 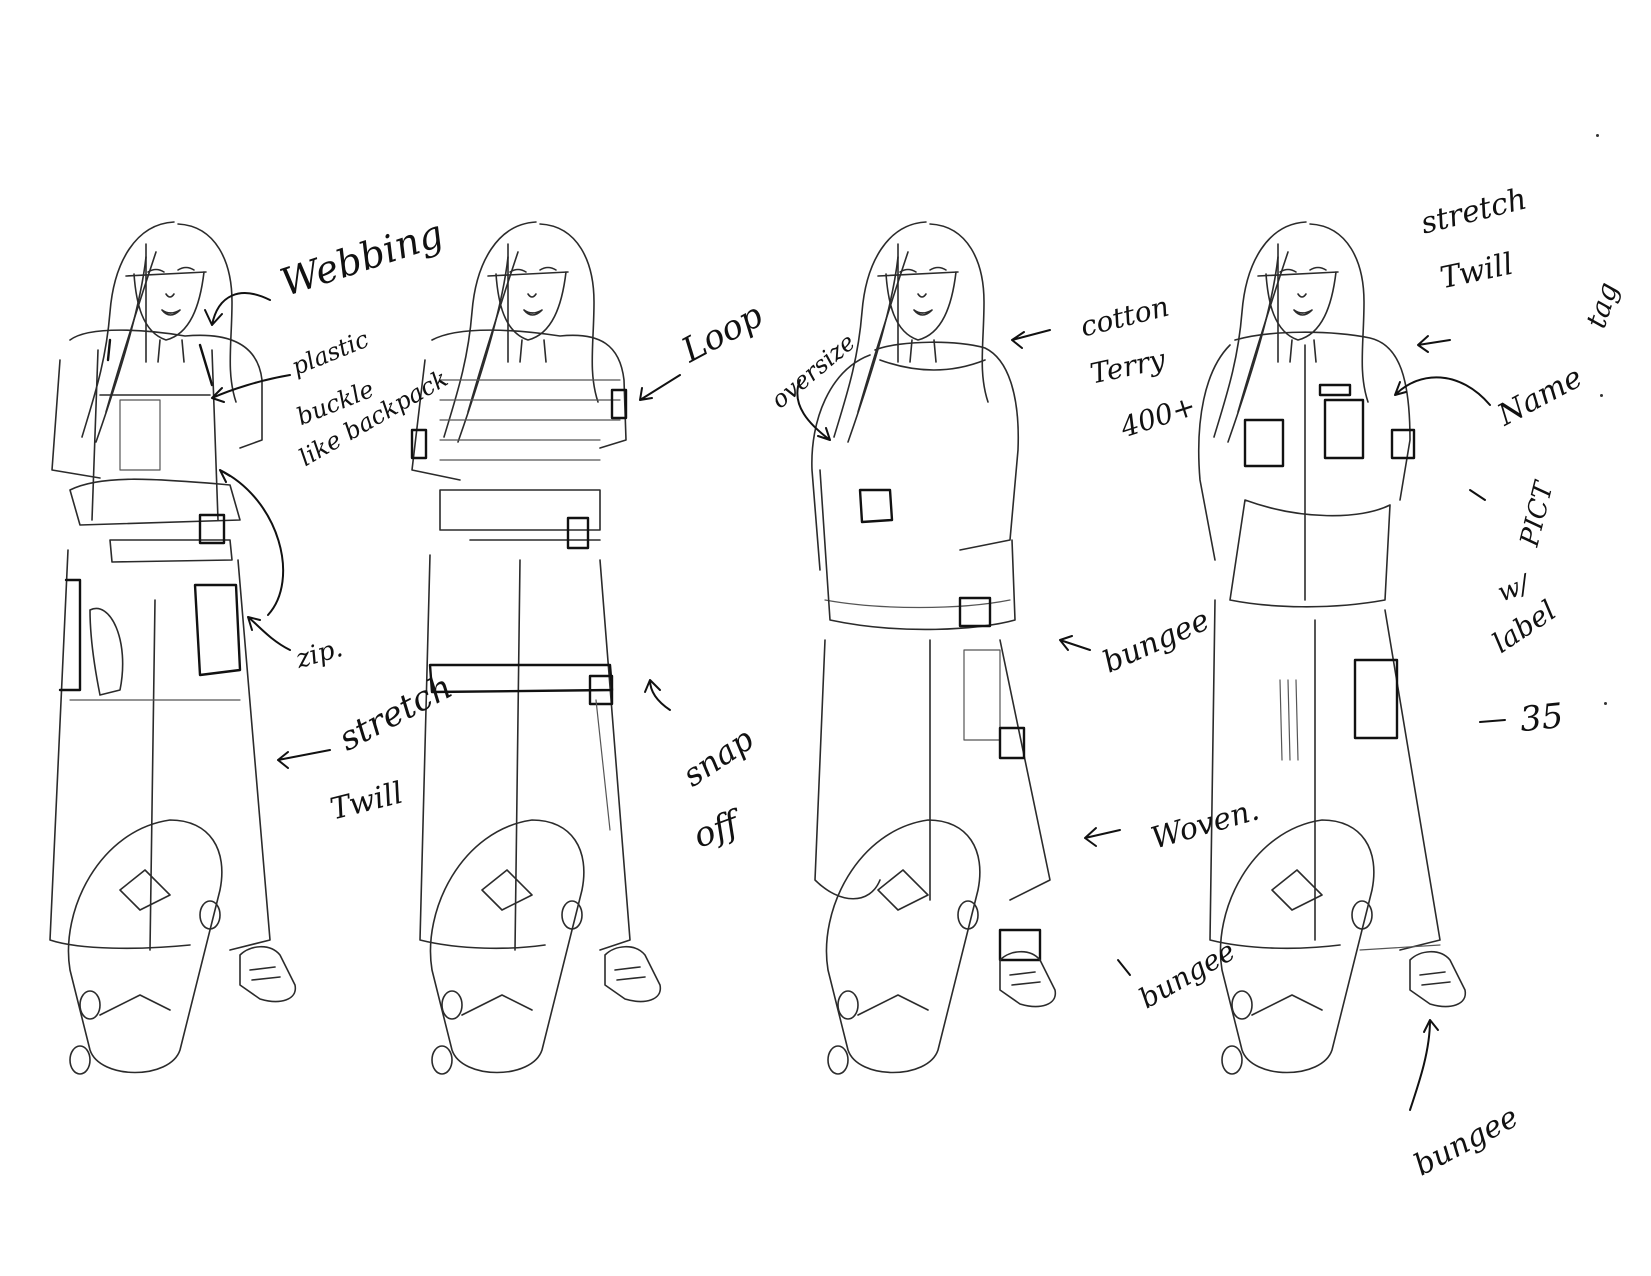 What do you see at coordinates (536, 648) in the screenshot?
I see `look-2-figure` at bounding box center [536, 648].